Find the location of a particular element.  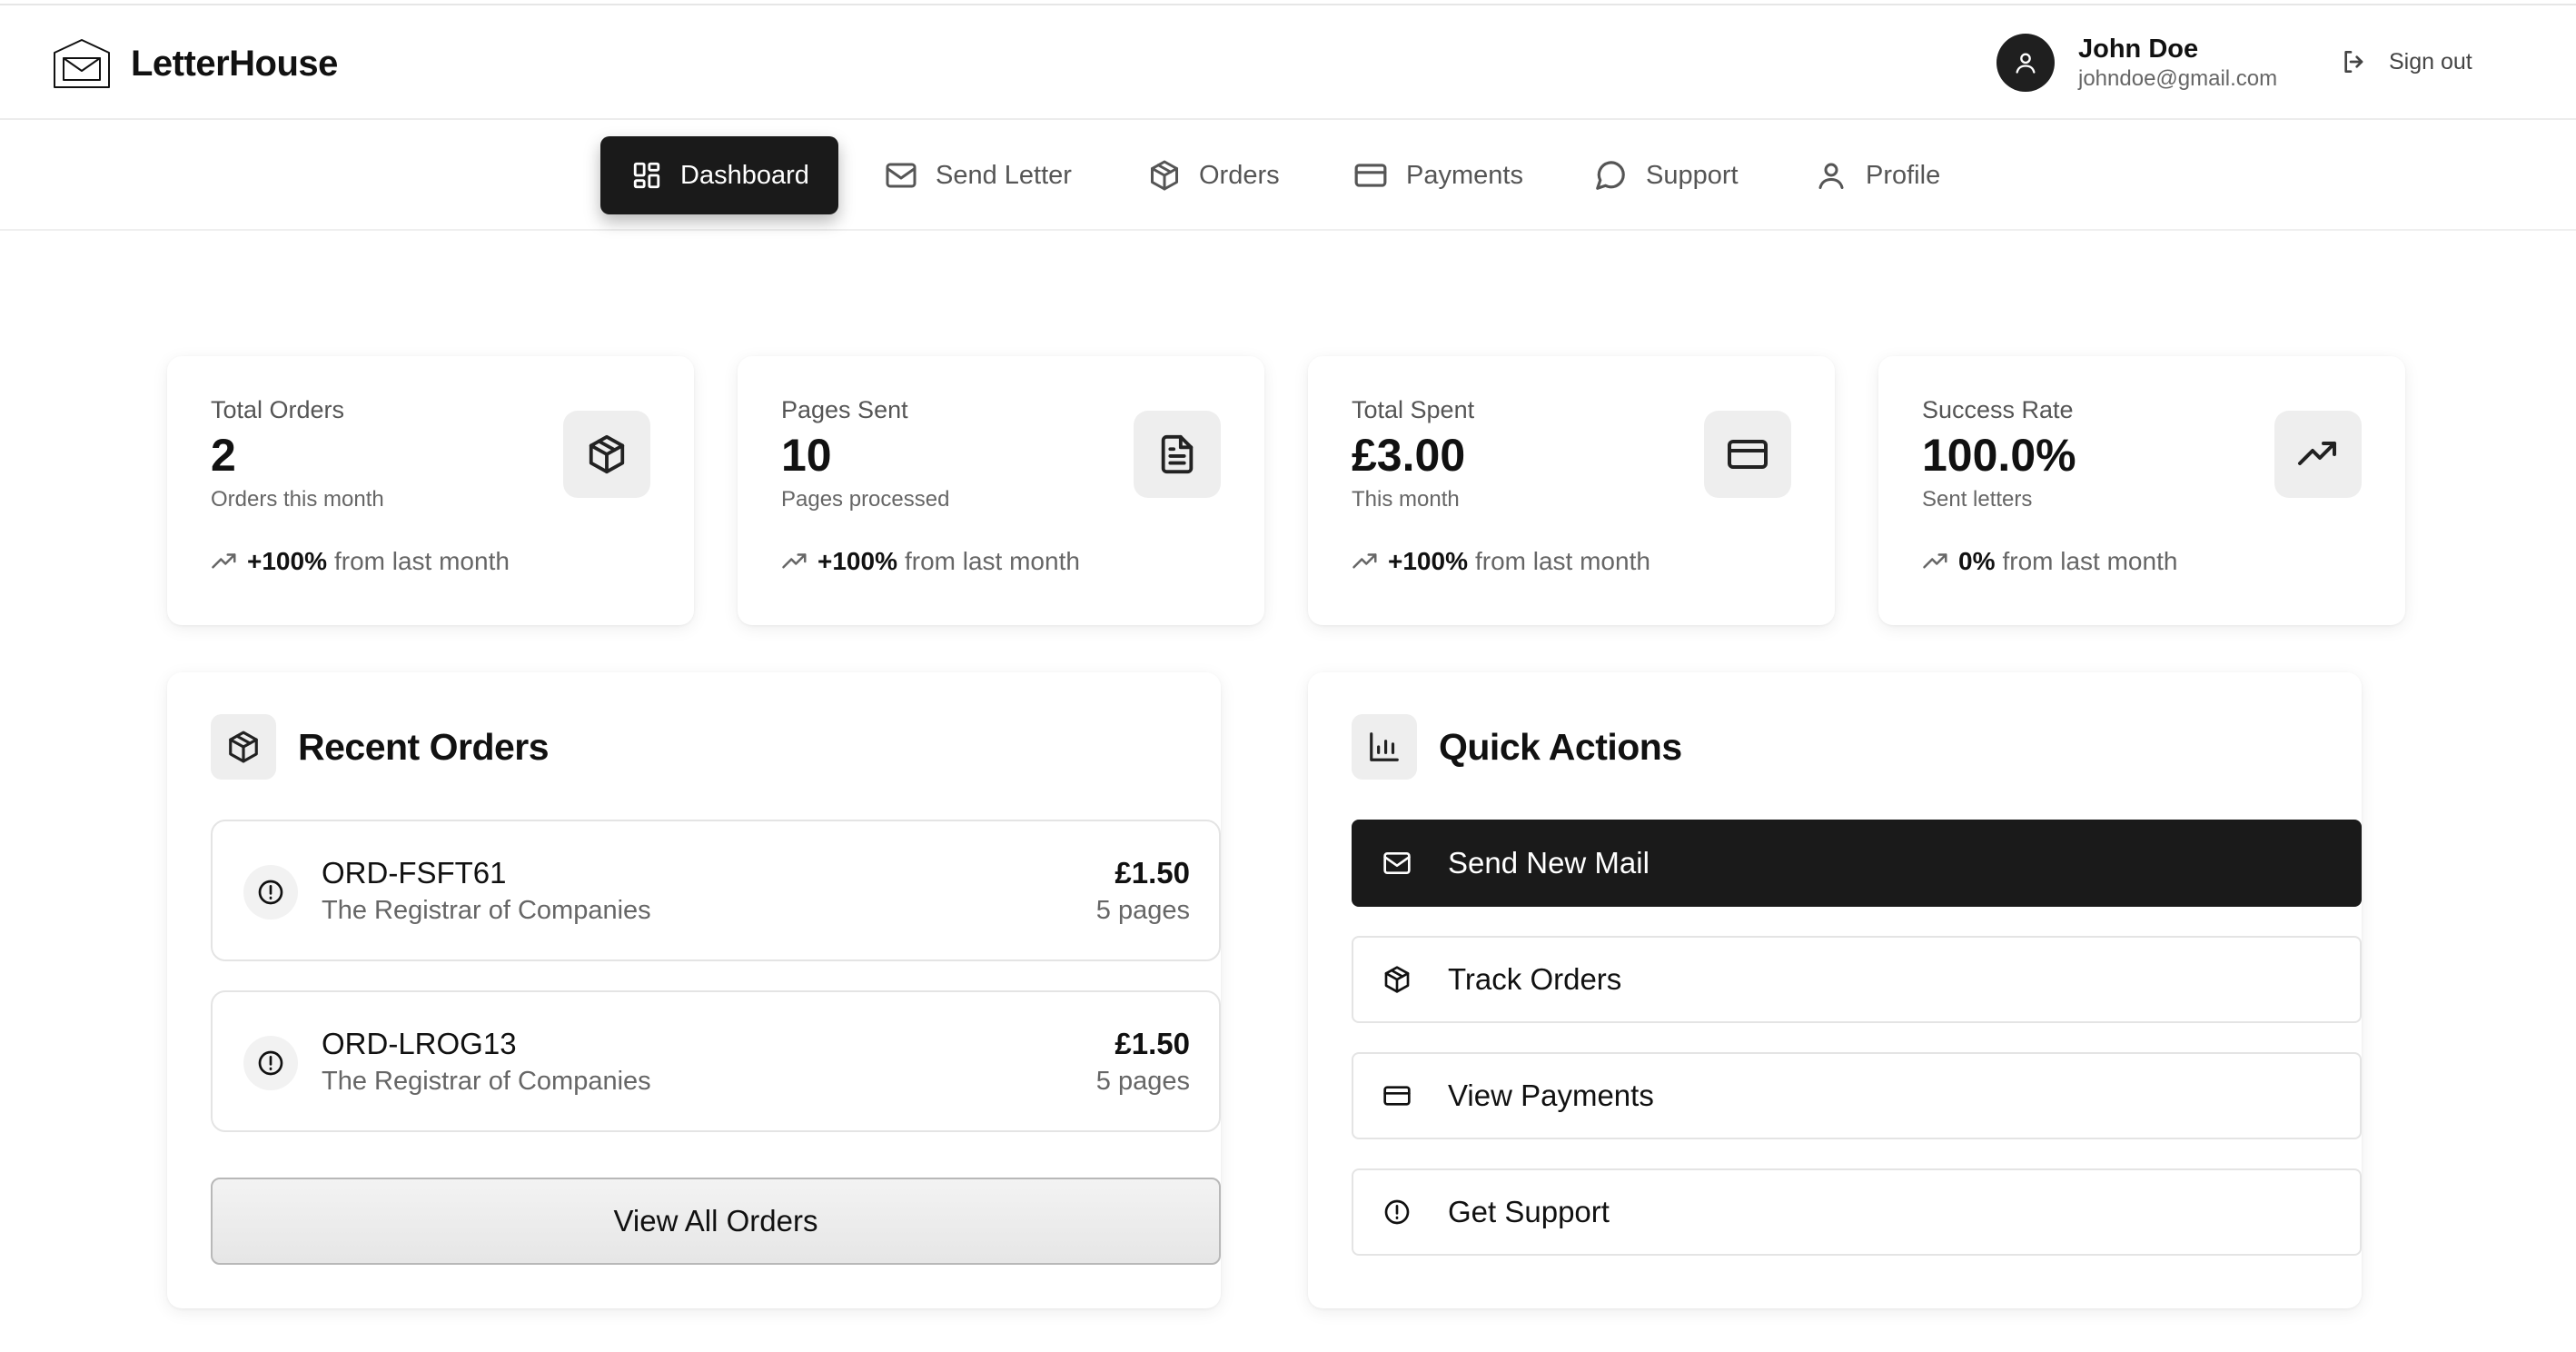

track-orders-button: Track Orders is located at coordinates (1857, 980).